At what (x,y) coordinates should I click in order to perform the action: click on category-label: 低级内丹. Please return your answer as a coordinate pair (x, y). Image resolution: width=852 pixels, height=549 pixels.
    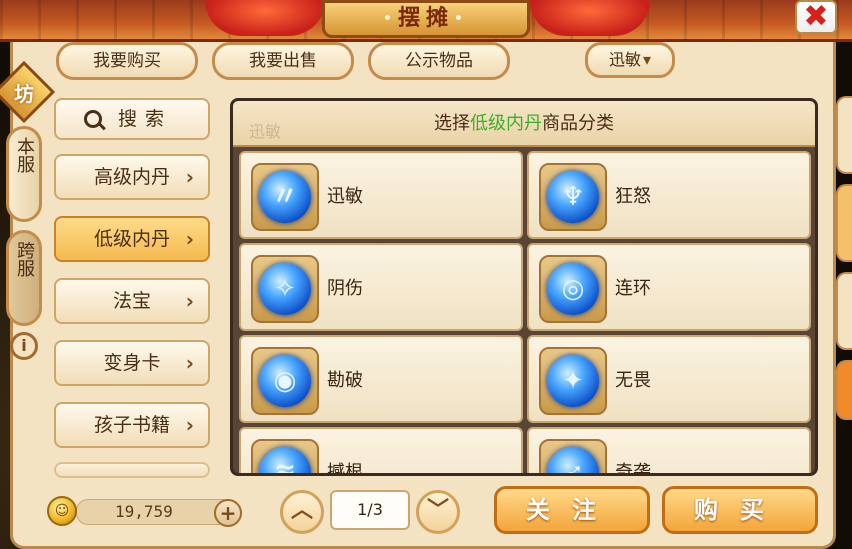
    Looking at the image, I should click on (131, 239).